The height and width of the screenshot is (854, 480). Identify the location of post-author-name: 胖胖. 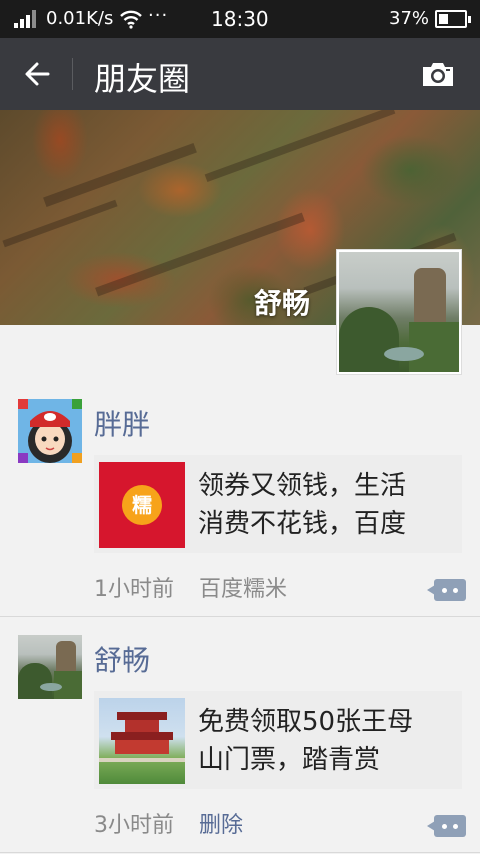
(122, 423).